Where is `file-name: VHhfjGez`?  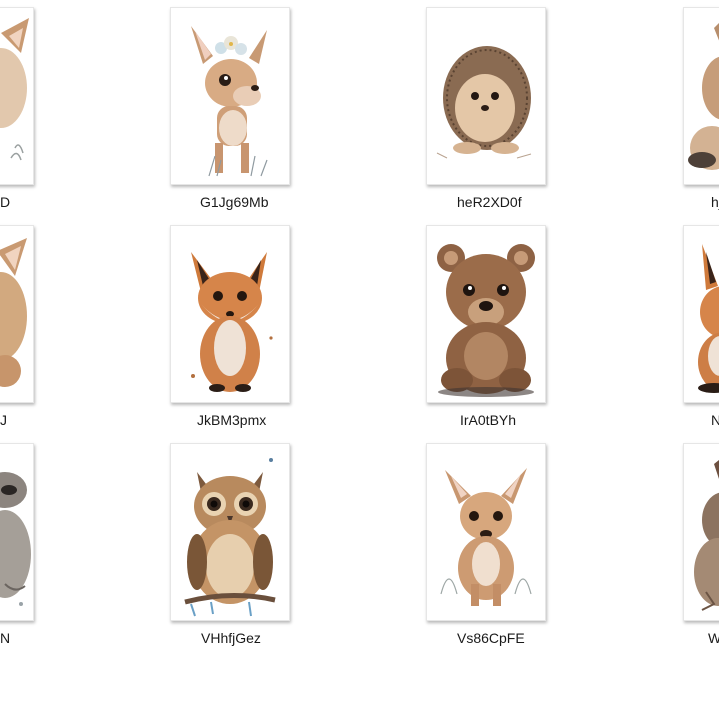
file-name: VHhfjGez is located at coordinates (231, 638).